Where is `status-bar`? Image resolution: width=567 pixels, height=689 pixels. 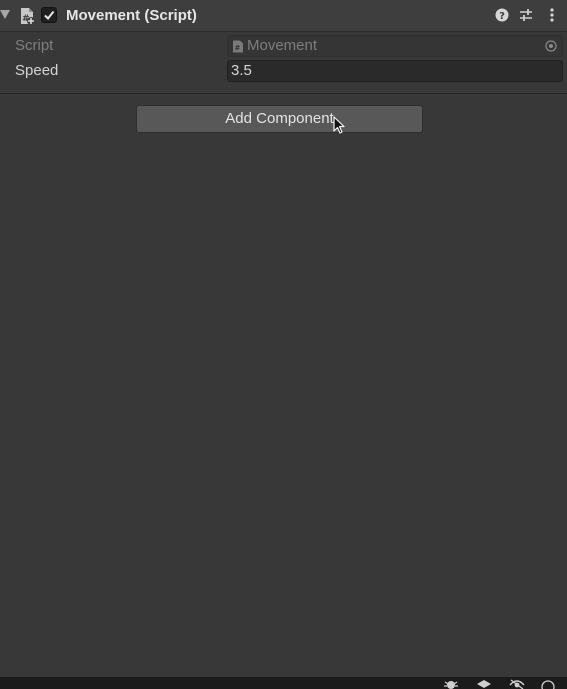 status-bar is located at coordinates (283, 683).